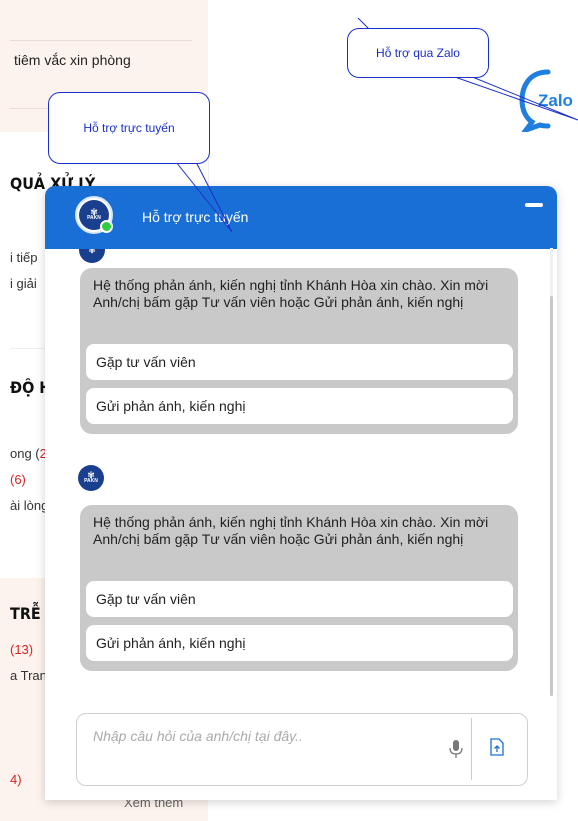 The width and height of the screenshot is (578, 821). I want to click on chat-input-placeholder: Nhập câu hỏi của anh/chị tại đây.., so click(198, 736).